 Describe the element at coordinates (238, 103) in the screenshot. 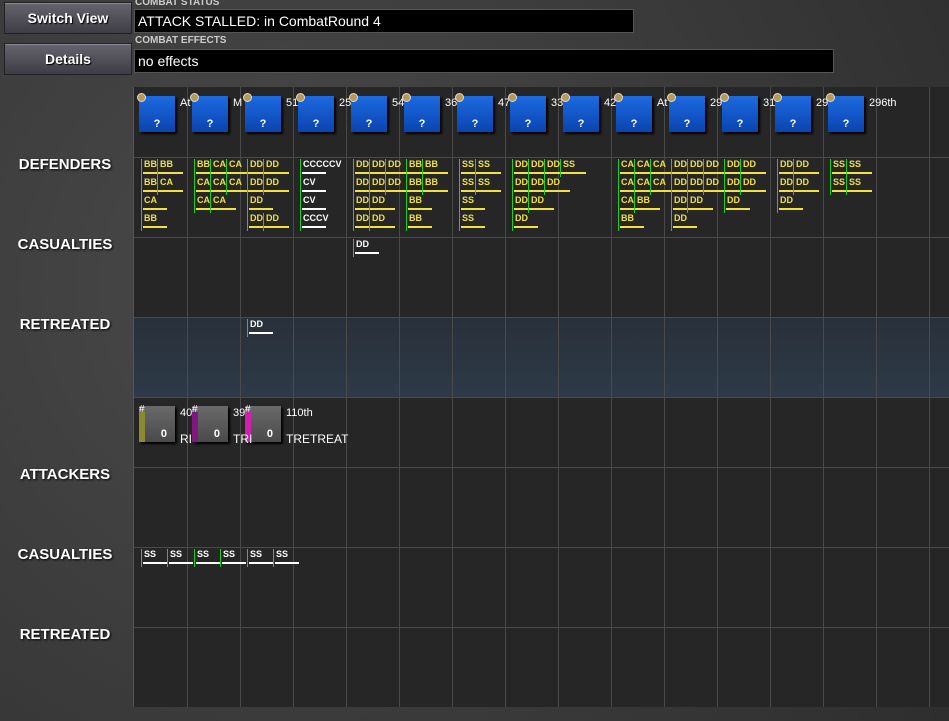

I see `unit-label: M` at that location.